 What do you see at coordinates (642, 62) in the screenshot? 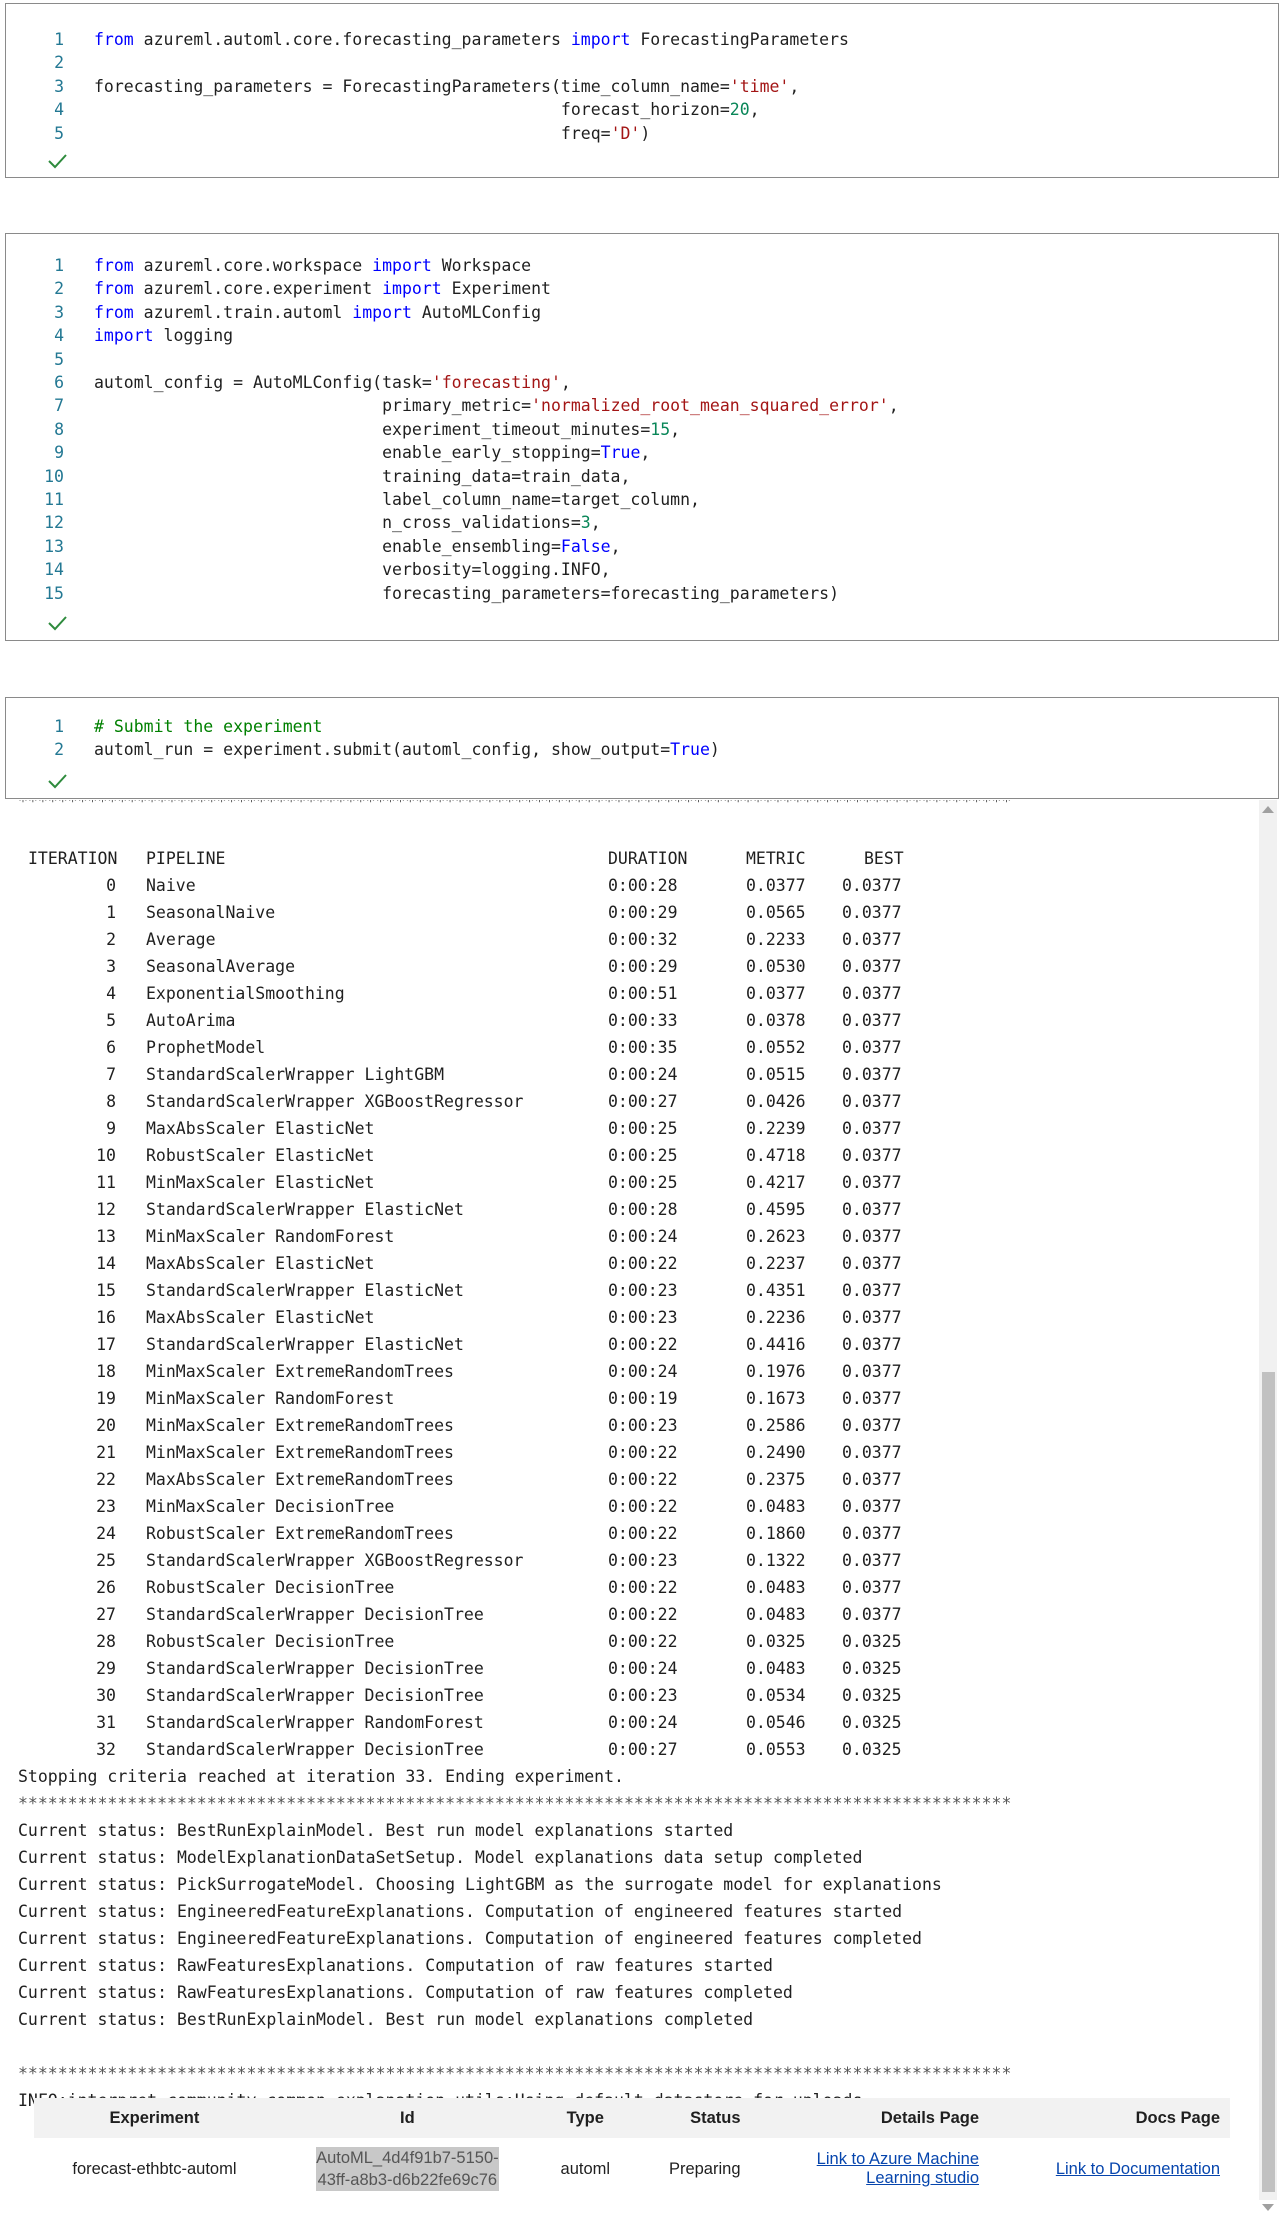
I see `code-line: 2` at bounding box center [642, 62].